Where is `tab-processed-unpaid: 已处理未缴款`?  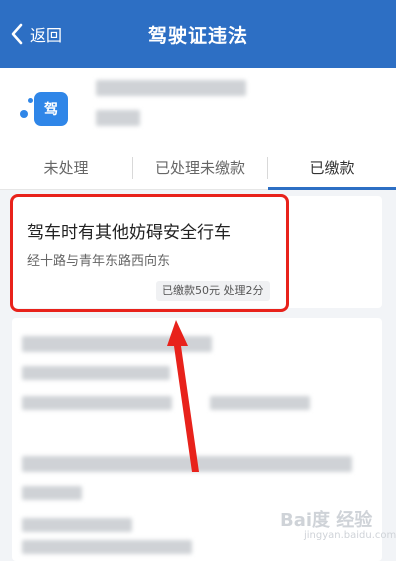
tab-processed-unpaid: 已处理未缴款 is located at coordinates (200, 169).